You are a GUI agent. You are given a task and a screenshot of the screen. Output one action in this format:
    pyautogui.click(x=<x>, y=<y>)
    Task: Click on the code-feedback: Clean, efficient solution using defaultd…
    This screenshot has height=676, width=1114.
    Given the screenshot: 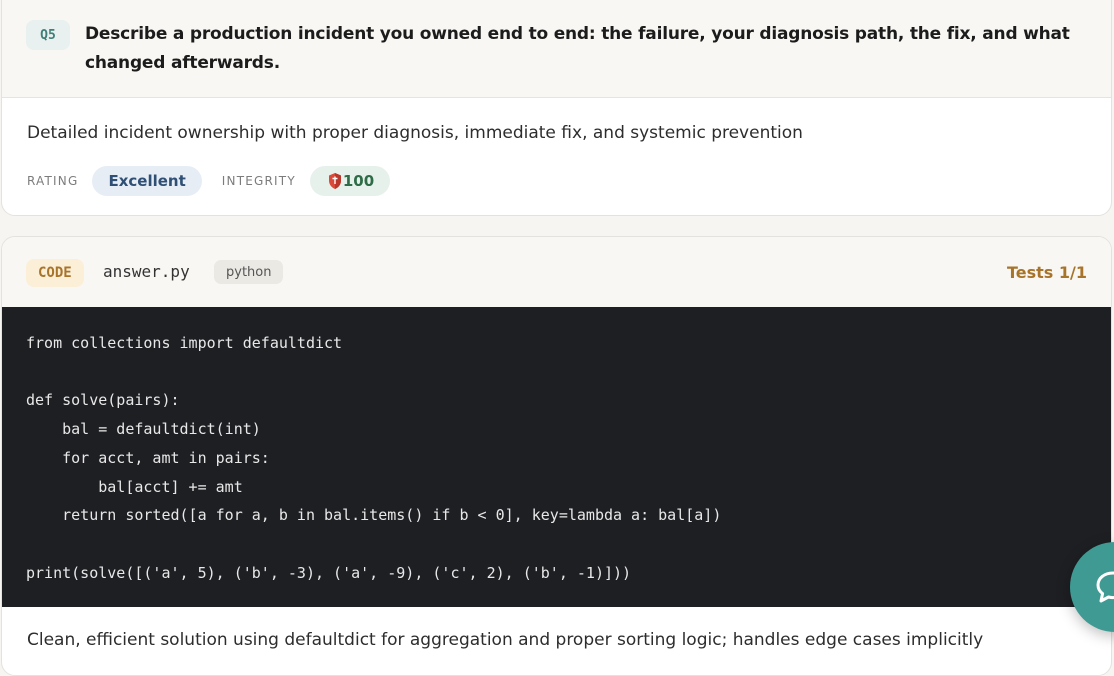 What is the action you would take?
    pyautogui.click(x=505, y=640)
    